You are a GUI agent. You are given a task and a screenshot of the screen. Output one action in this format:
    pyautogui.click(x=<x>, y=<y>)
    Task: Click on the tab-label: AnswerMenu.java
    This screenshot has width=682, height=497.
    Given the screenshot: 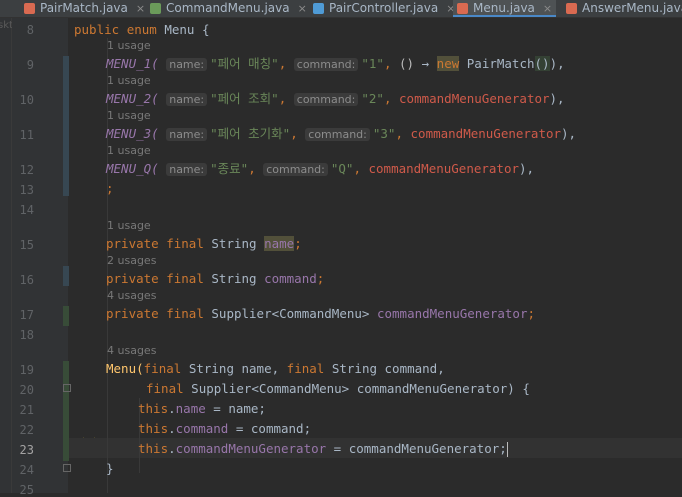 What is the action you would take?
    pyautogui.click(x=632, y=8)
    